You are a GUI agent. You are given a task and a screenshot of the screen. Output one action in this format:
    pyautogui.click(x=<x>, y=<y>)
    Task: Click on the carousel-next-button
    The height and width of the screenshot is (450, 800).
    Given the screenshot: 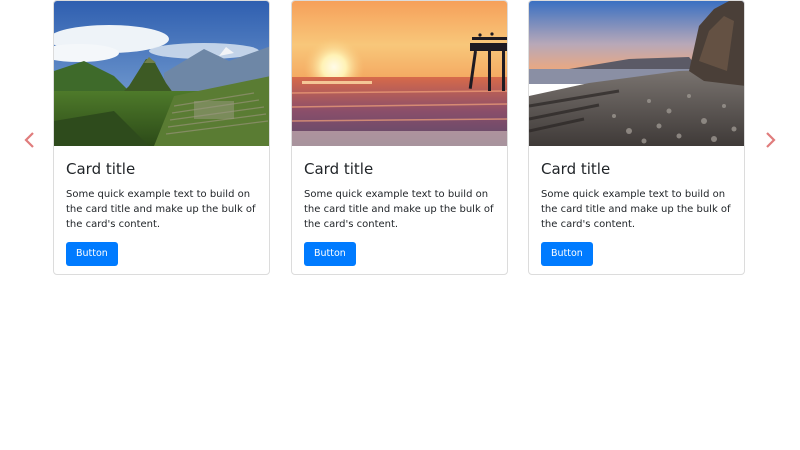 What is the action you would take?
    pyautogui.click(x=770, y=140)
    